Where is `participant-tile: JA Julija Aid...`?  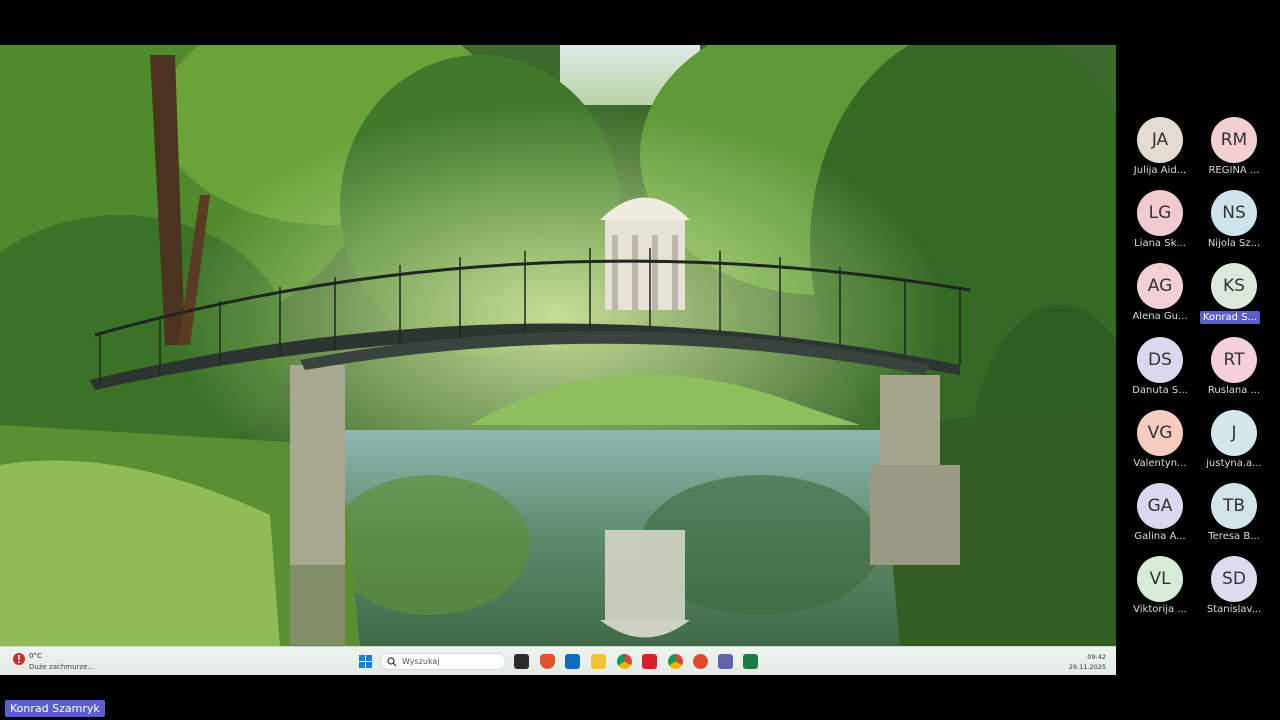
participant-tile: JA Julija Aid... is located at coordinates (1160, 152).